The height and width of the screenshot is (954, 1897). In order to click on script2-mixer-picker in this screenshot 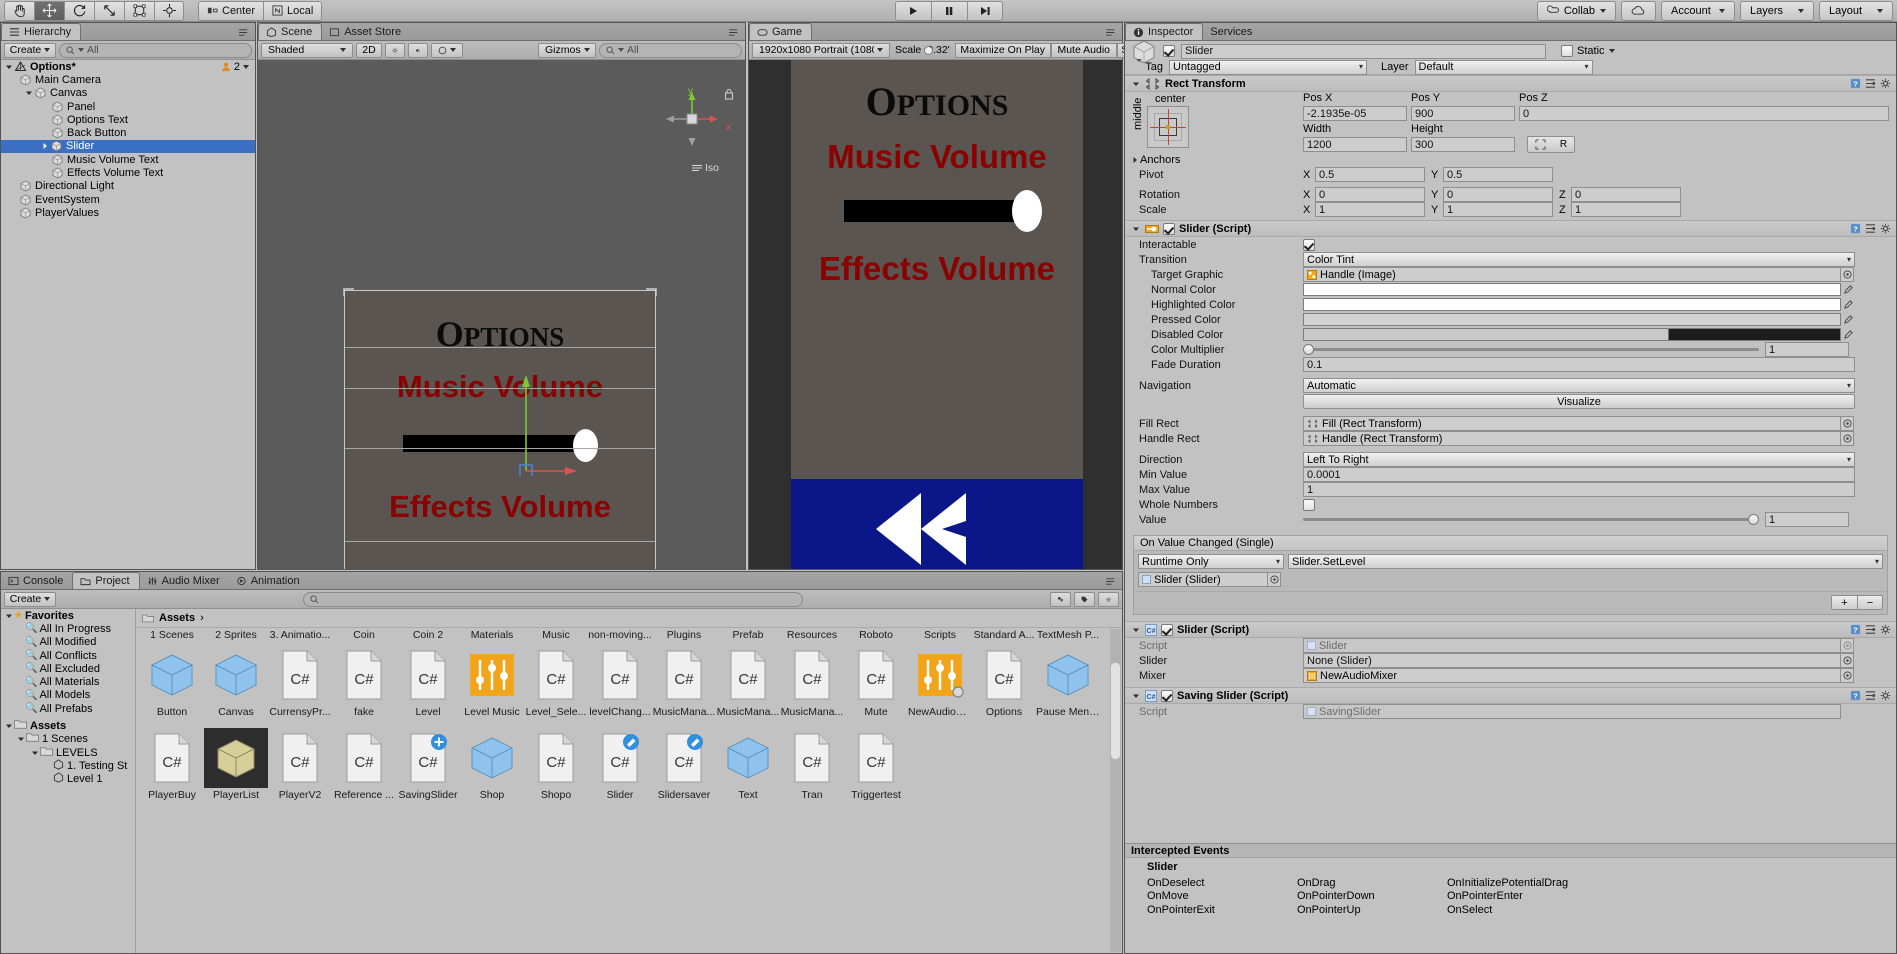, I will do `click(1847, 675)`.